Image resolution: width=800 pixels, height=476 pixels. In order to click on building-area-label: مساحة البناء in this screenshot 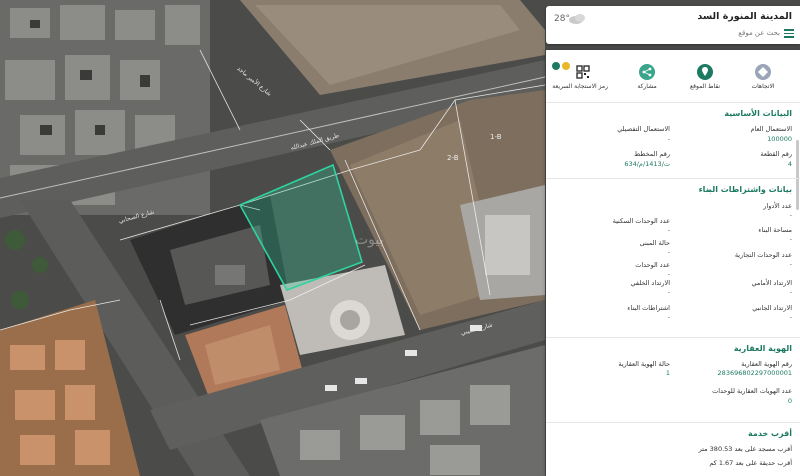, I will do `click(775, 230)`.